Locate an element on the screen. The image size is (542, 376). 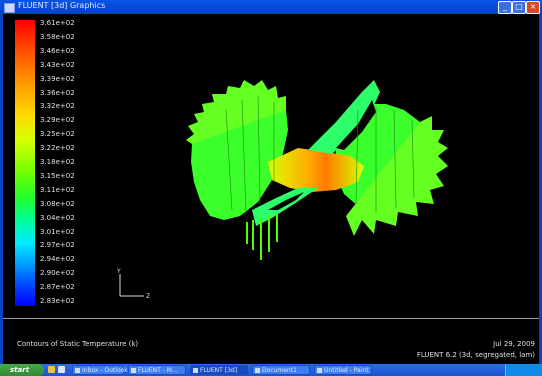
colorbar-tick-label: 2.97e+02 is located at coordinates (57, 245).